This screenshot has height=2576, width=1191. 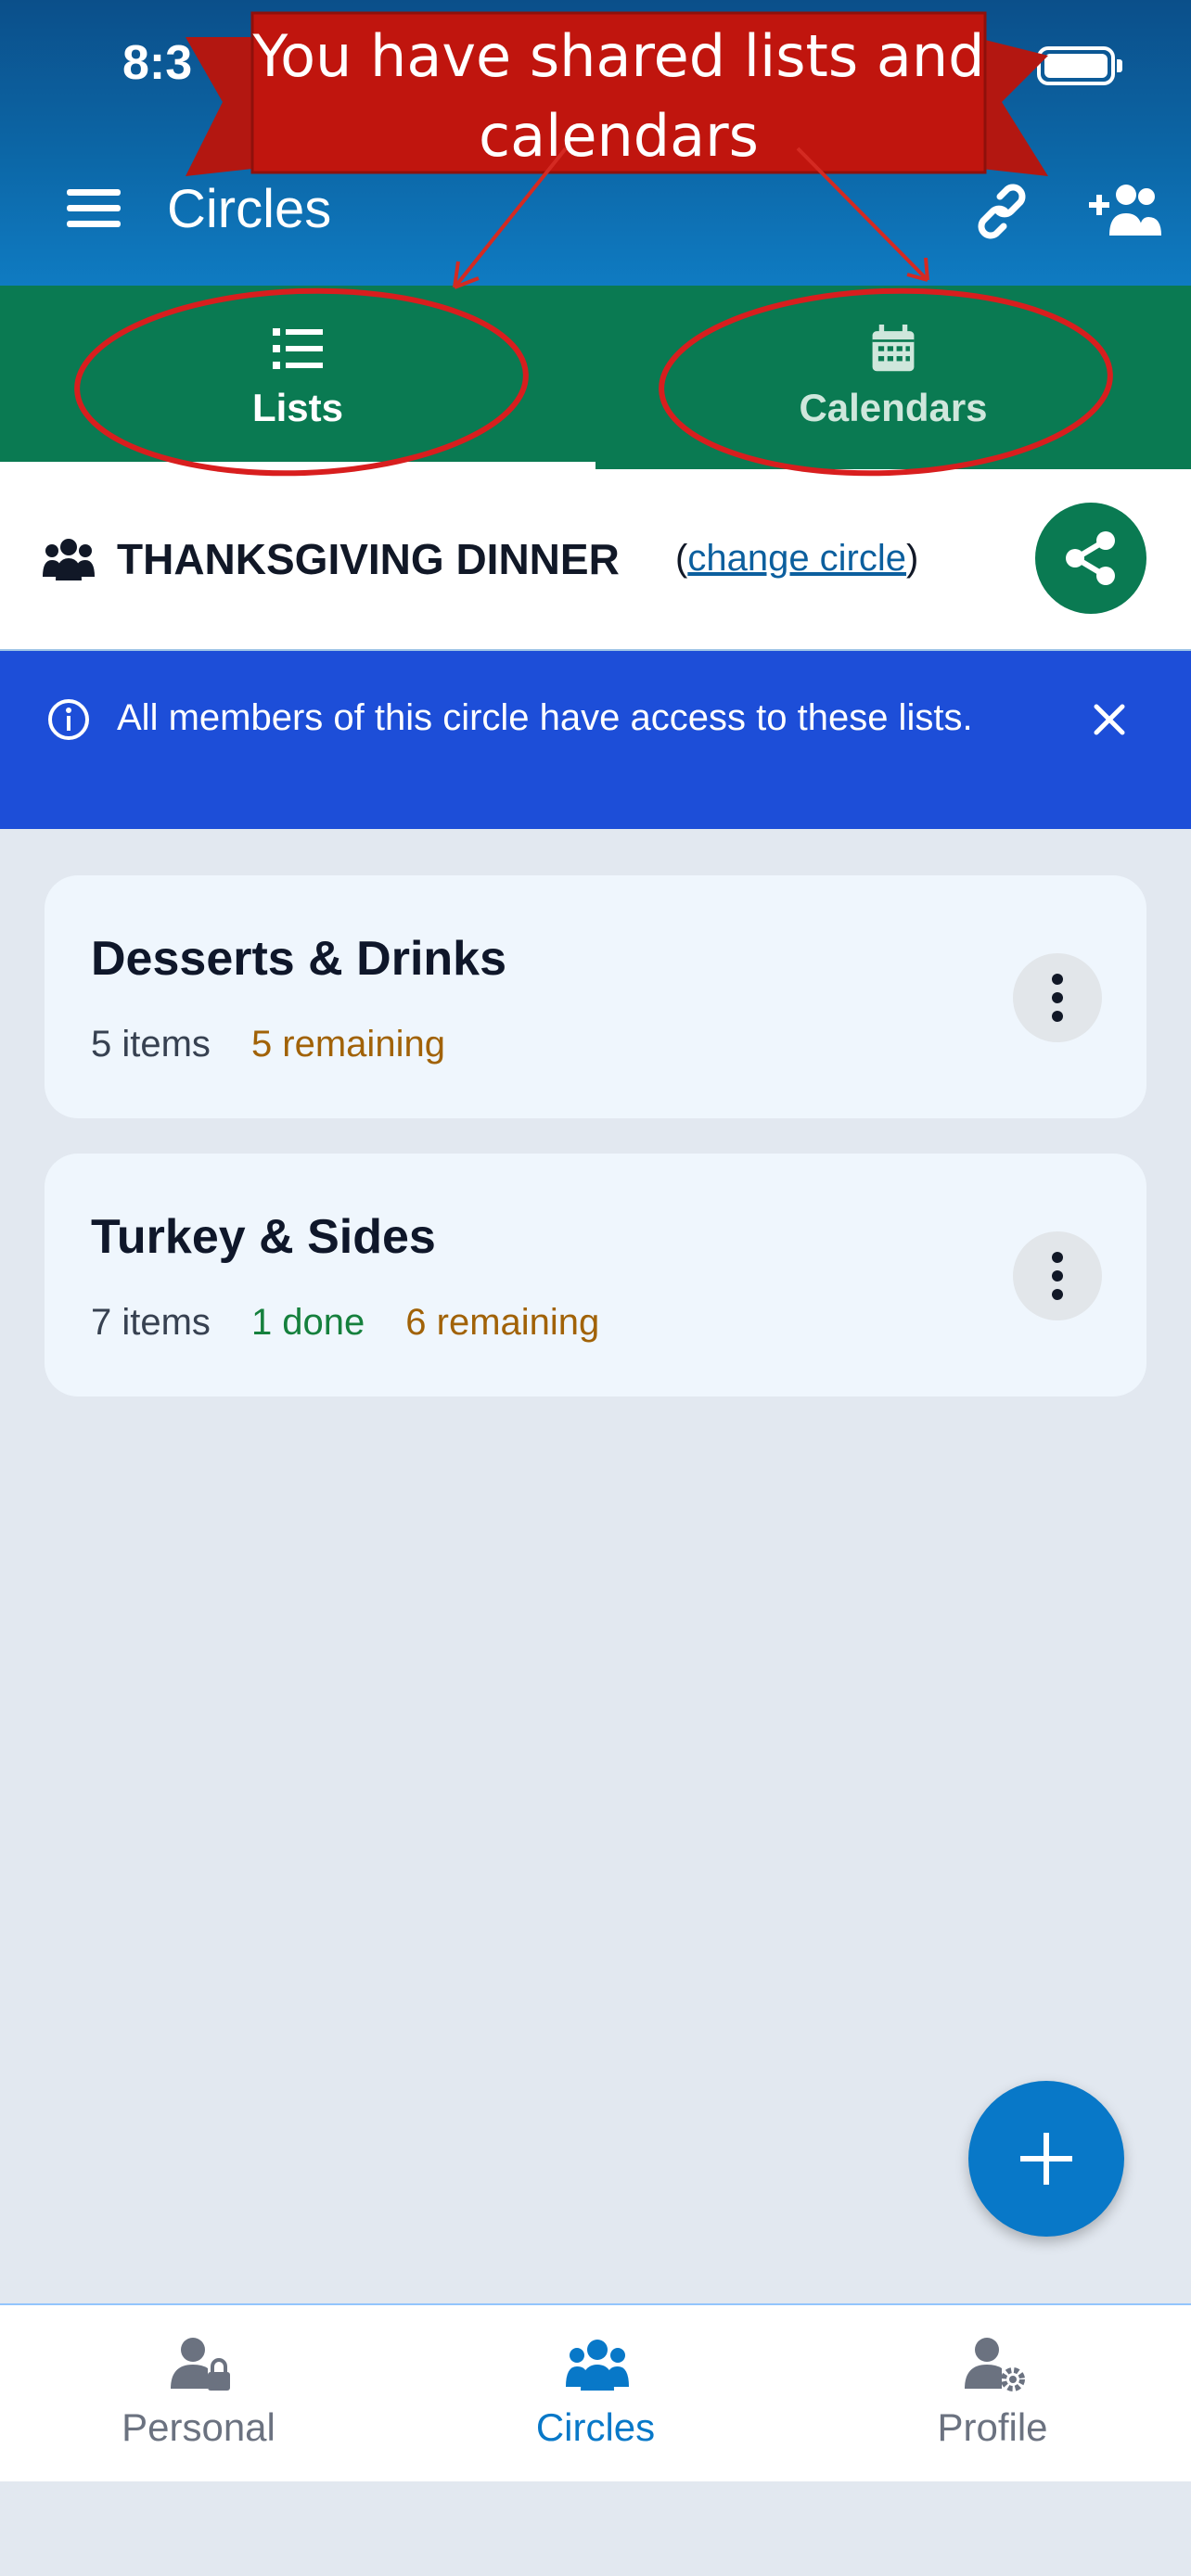 What do you see at coordinates (297, 408) in the screenshot?
I see `tab-lists-label: Lists` at bounding box center [297, 408].